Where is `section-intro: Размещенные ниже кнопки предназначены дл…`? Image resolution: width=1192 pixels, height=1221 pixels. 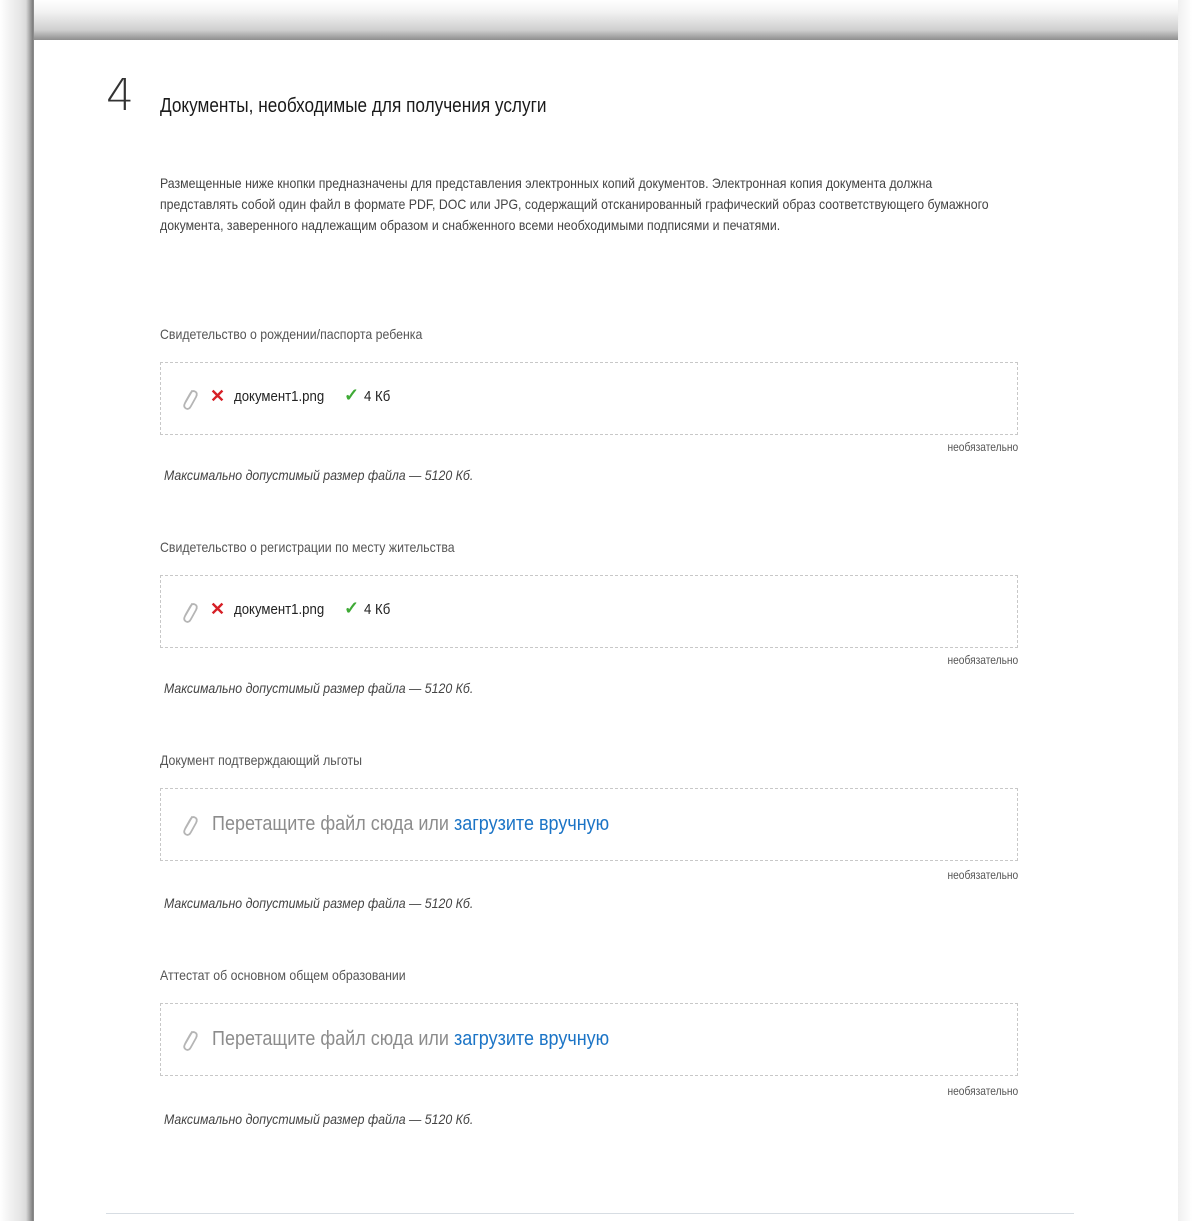
section-intro: Размещенные ниже кнопки предназначены дл… is located at coordinates (574, 204).